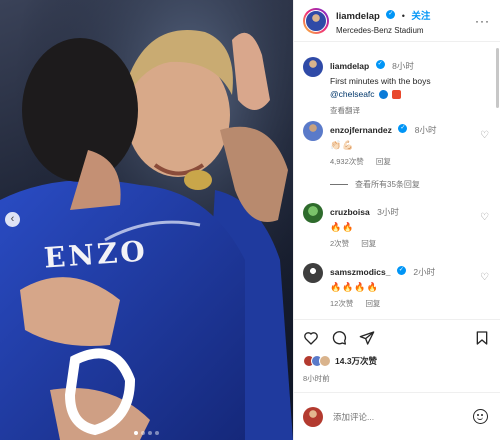  I want to click on share-icon, so click(367, 338).